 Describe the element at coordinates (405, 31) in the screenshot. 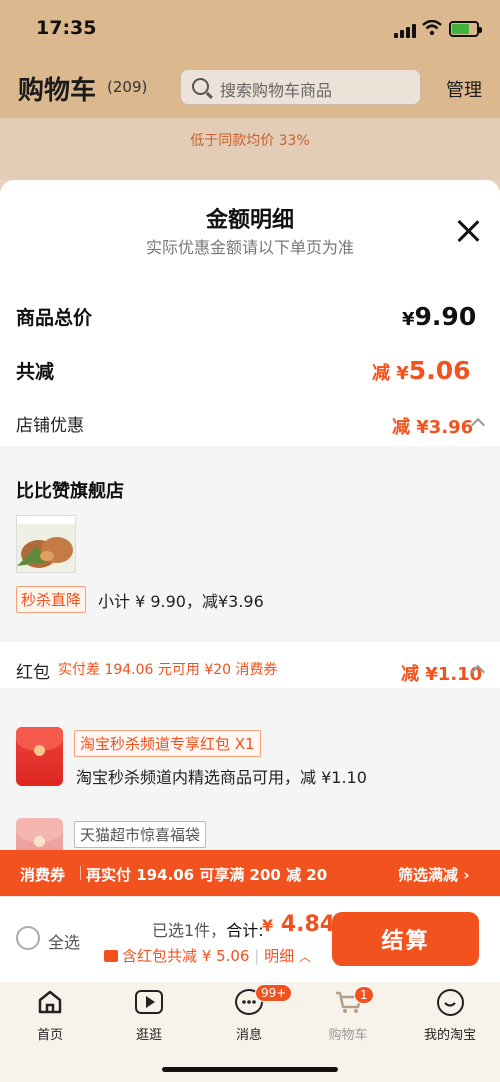

I see `signal-icon` at that location.